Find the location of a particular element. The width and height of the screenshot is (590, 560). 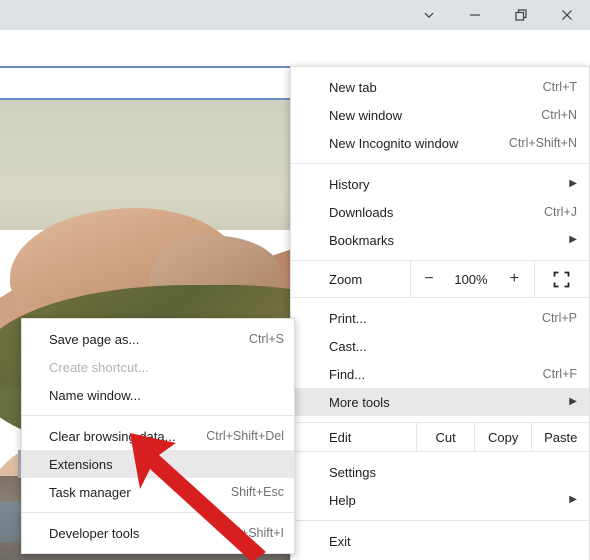

menu-item-label: History is located at coordinates (349, 184).